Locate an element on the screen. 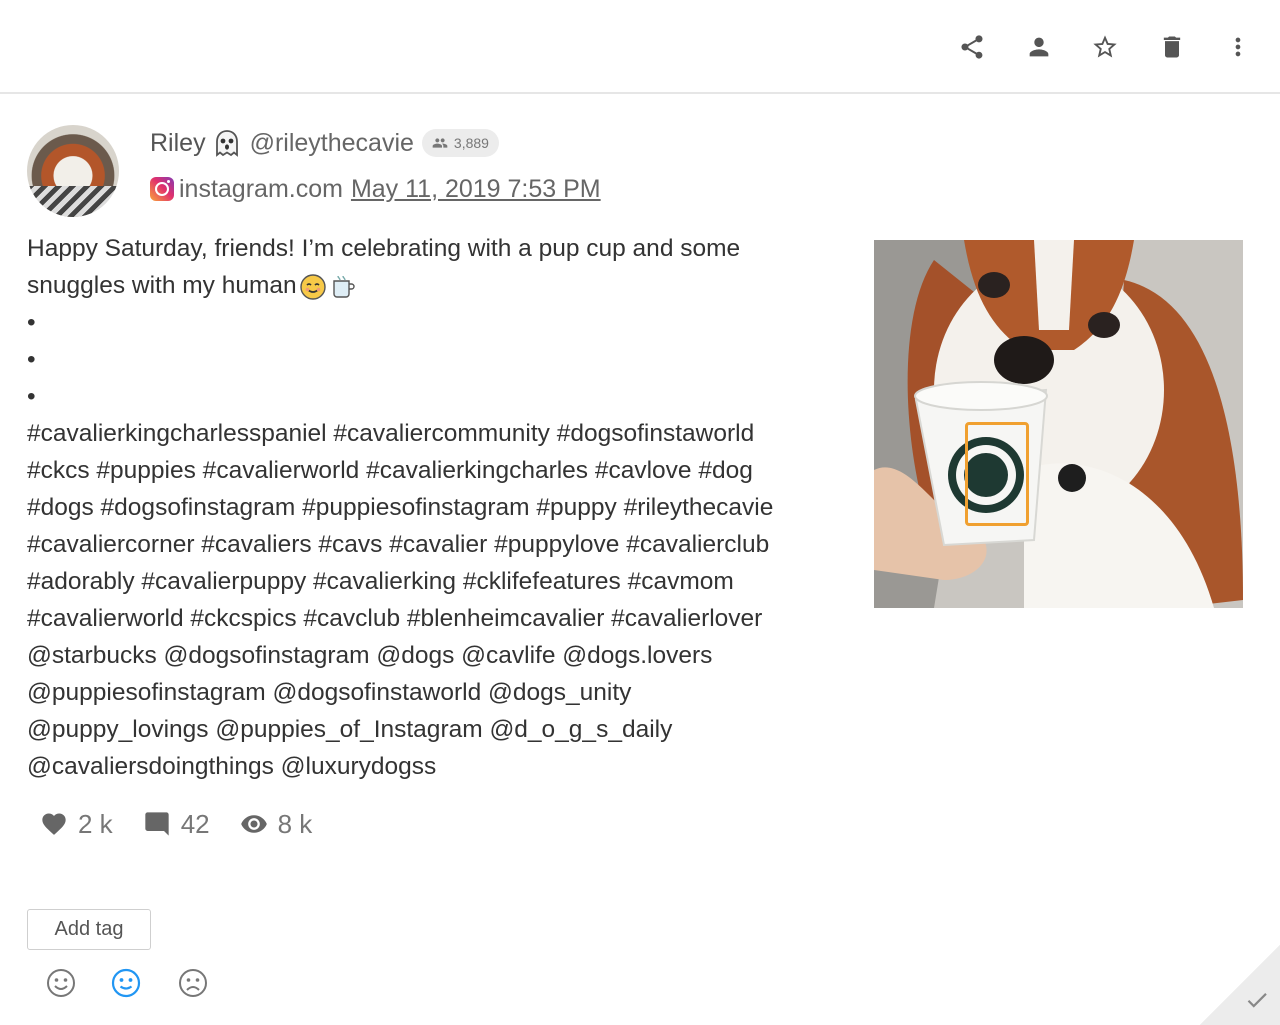 The height and width of the screenshot is (1025, 1280). logo-detection-box is located at coordinates (997, 474).